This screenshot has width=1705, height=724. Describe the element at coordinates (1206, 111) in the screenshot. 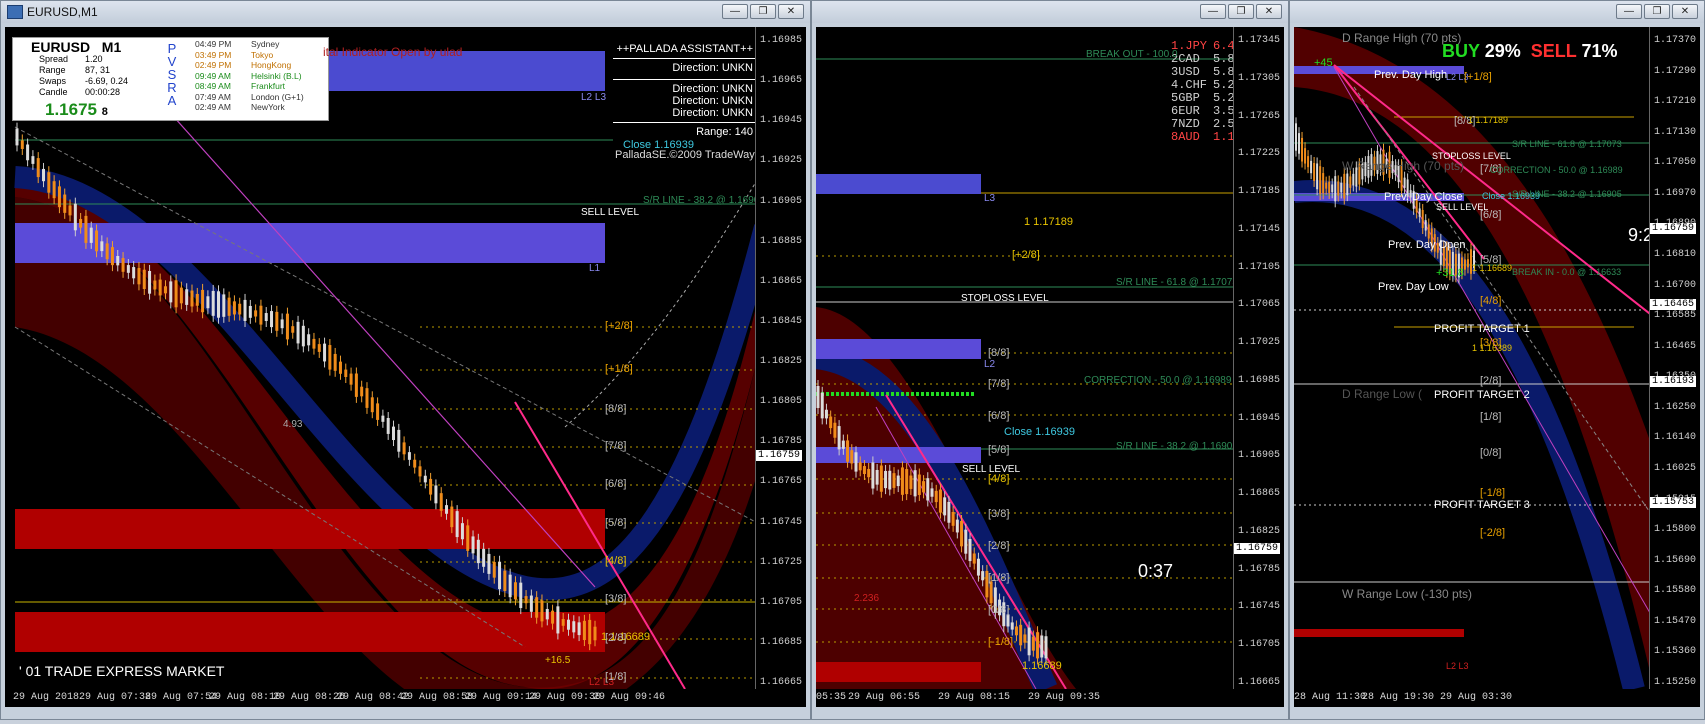

I see `currency-strength-row: 6EUR 3.57` at that location.